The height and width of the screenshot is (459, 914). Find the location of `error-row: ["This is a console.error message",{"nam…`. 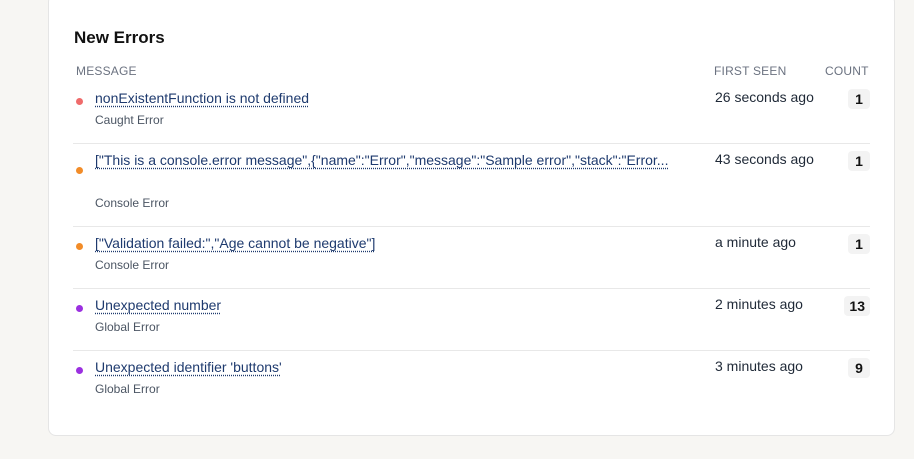

error-row: ["This is a console.error message",{"nam… is located at coordinates (471, 182).